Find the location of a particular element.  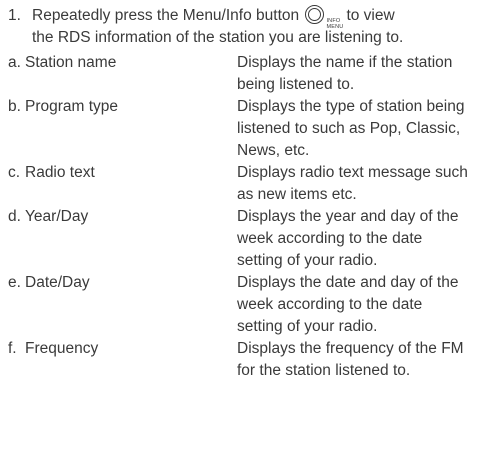

item-label: c. Radio text is located at coordinates (122, 173).